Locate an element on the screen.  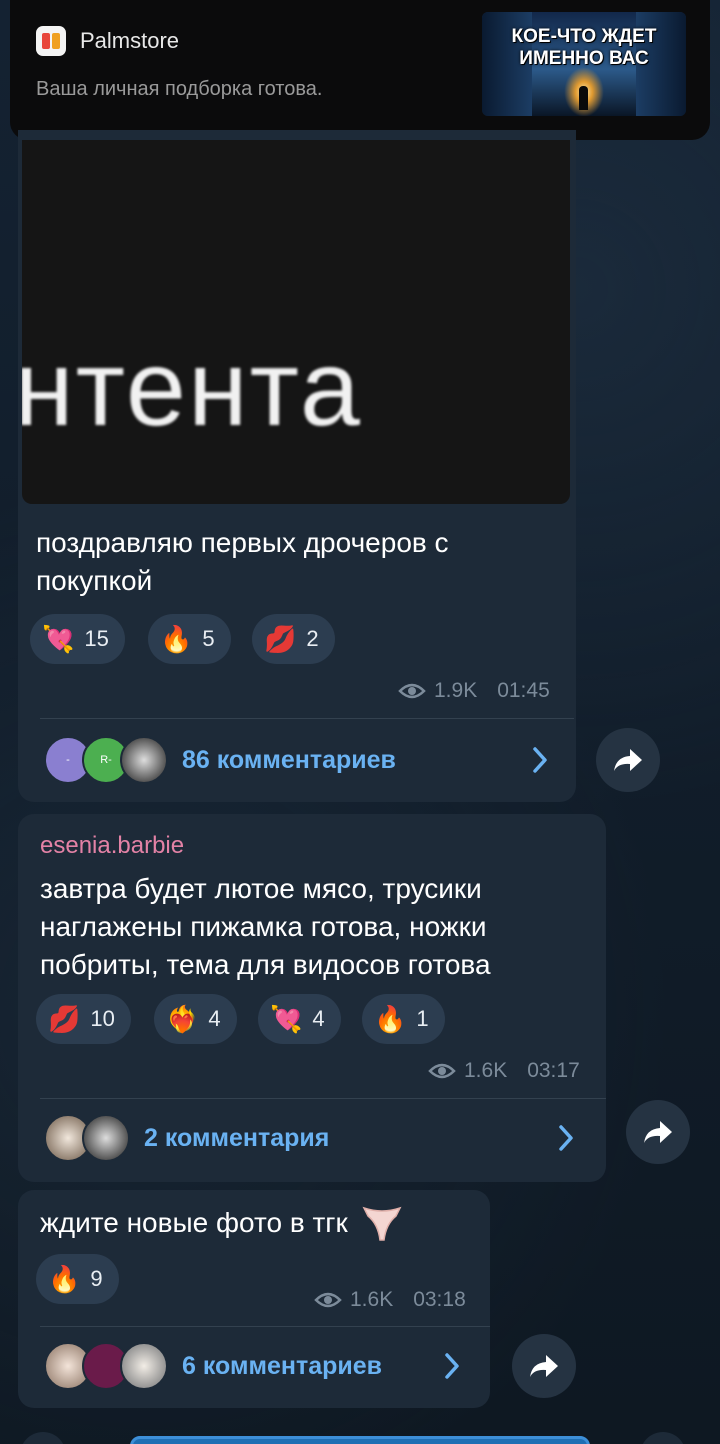
bottom-left-control is located at coordinates (43, 1438).